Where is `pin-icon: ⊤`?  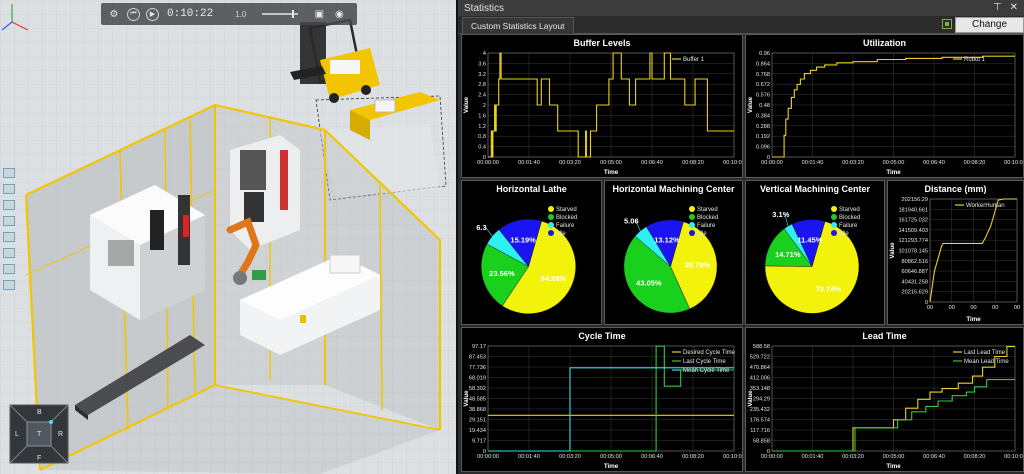 pin-icon: ⊤ is located at coordinates (997, 7).